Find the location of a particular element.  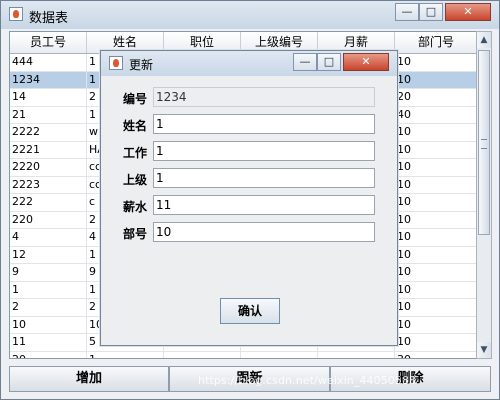

job-field: 1 is located at coordinates (264, 151).